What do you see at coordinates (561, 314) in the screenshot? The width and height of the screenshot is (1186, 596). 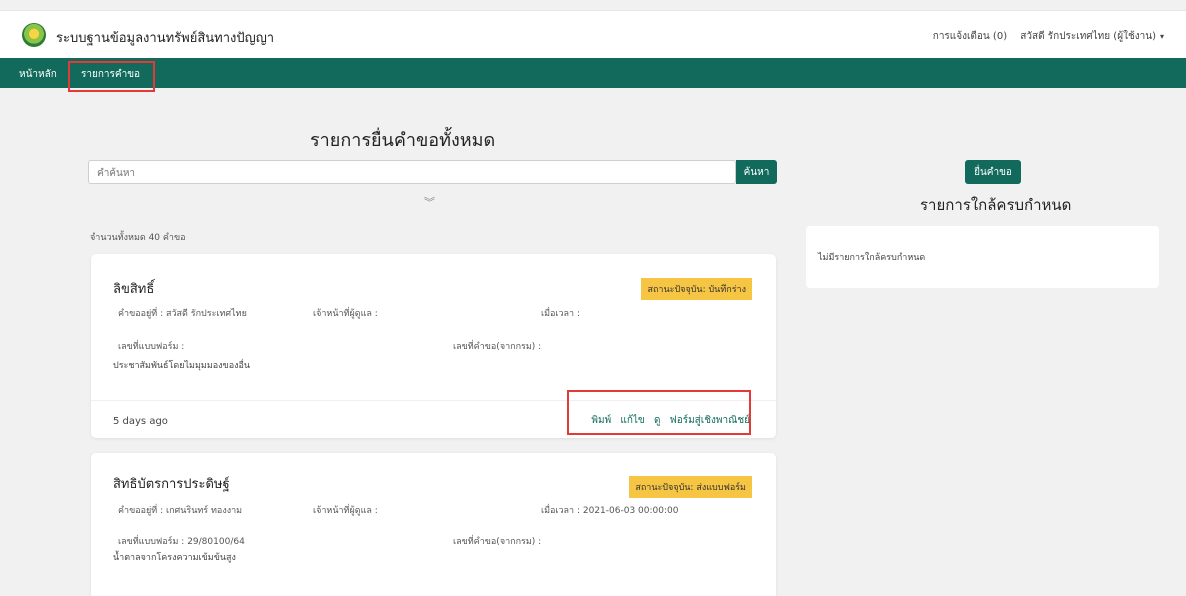 I see `card-time: เมื่อเวลา :` at bounding box center [561, 314].